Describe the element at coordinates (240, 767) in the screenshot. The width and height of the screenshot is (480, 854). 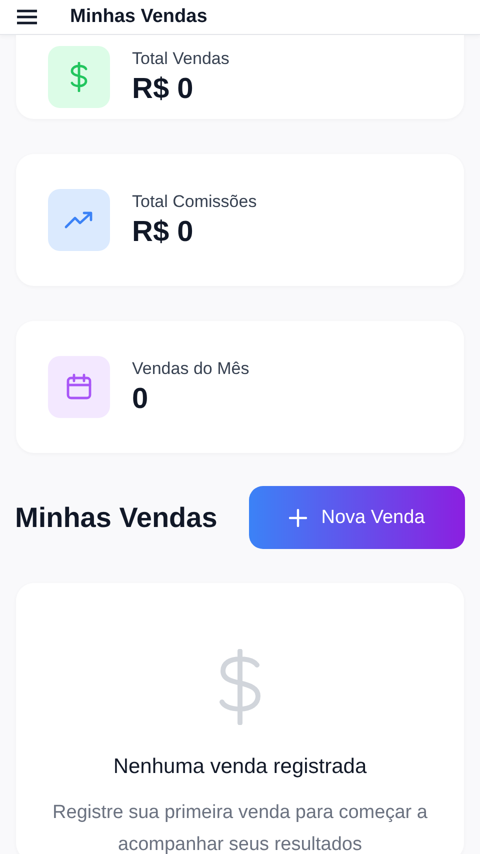
I see `empty-title: Nenhuma venda registrada` at that location.